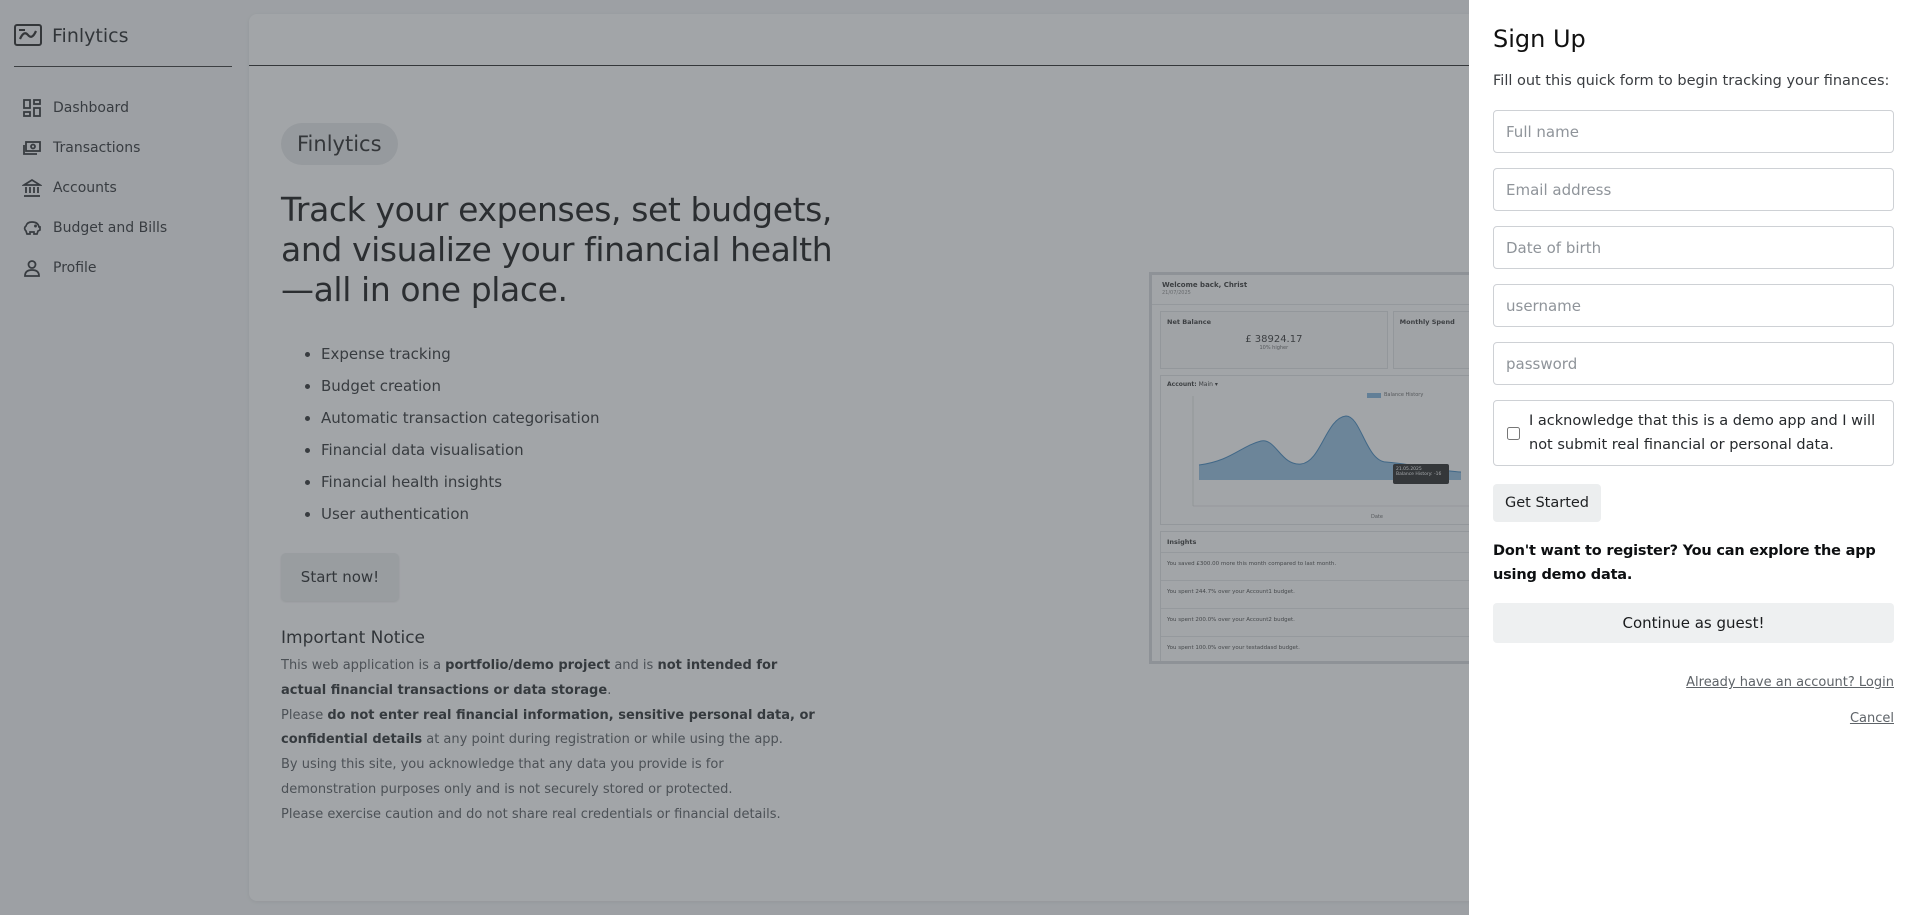 The width and height of the screenshot is (1915, 915). I want to click on login-link: Already have an account? Login, so click(1790, 682).